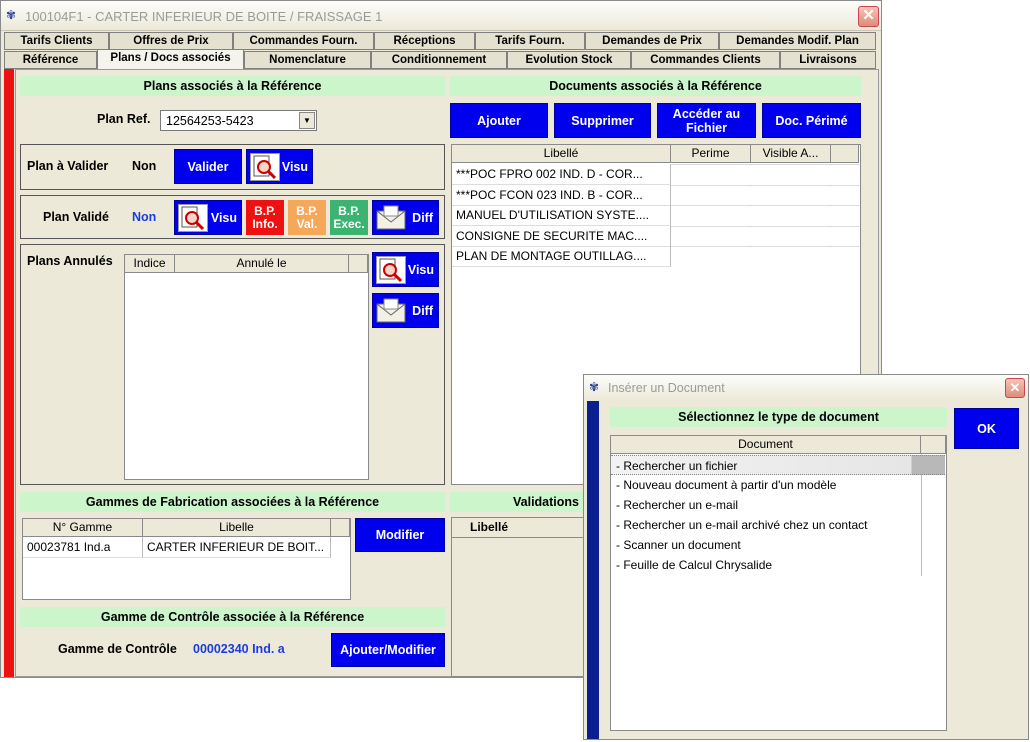 This screenshot has width=1030, height=742. I want to click on col-header-num-gamme: N° Gamme, so click(83, 528).